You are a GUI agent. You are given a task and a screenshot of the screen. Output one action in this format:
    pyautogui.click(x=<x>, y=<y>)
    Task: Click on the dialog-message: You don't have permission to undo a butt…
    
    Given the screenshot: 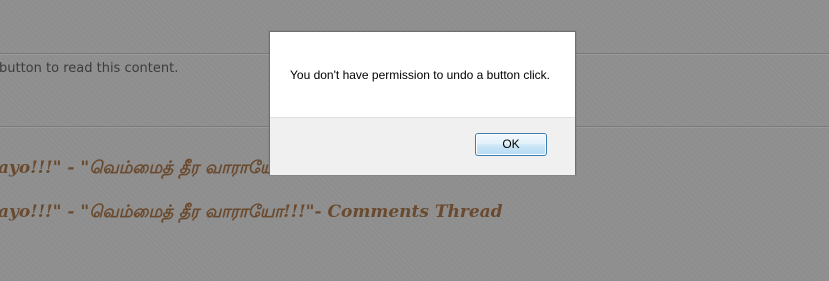 What is the action you would take?
    pyautogui.click(x=420, y=75)
    